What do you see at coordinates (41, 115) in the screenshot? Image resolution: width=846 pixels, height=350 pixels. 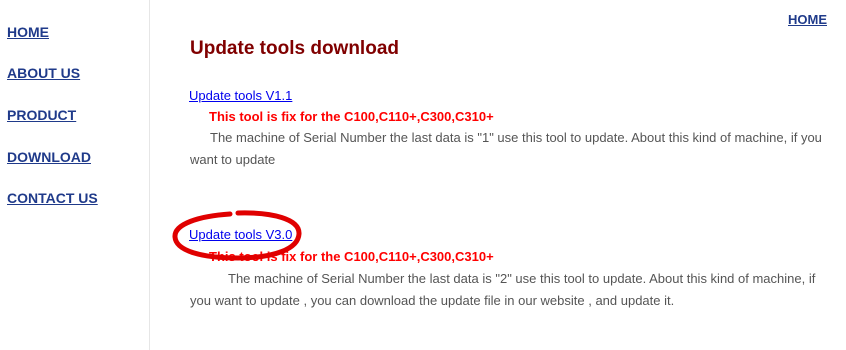 I see `sidebar-item-product: PRODUCT` at bounding box center [41, 115].